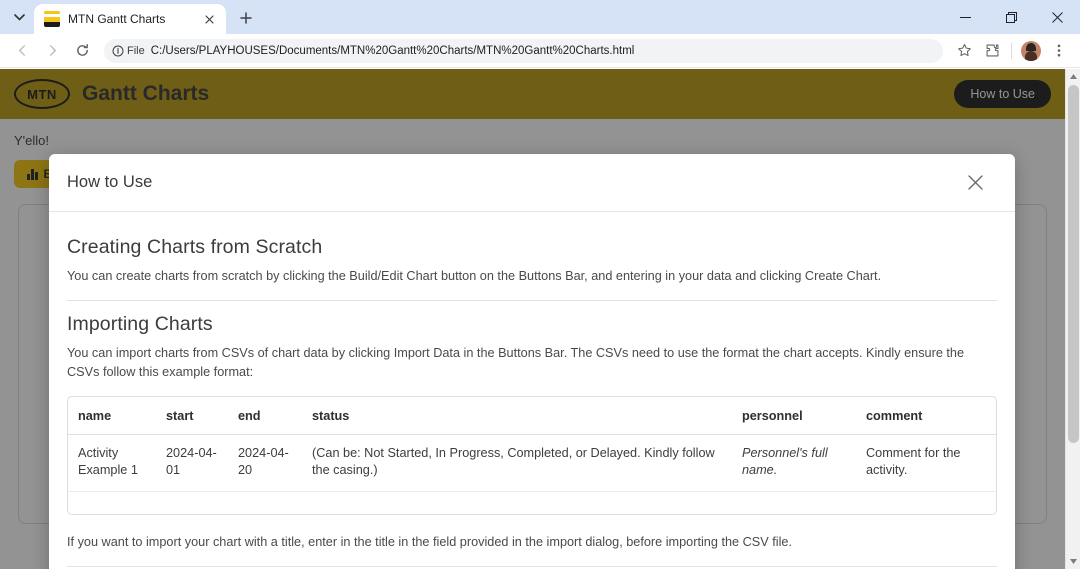 This screenshot has width=1080, height=569. Describe the element at coordinates (82, 51) in the screenshot. I see `reload-icon` at that location.